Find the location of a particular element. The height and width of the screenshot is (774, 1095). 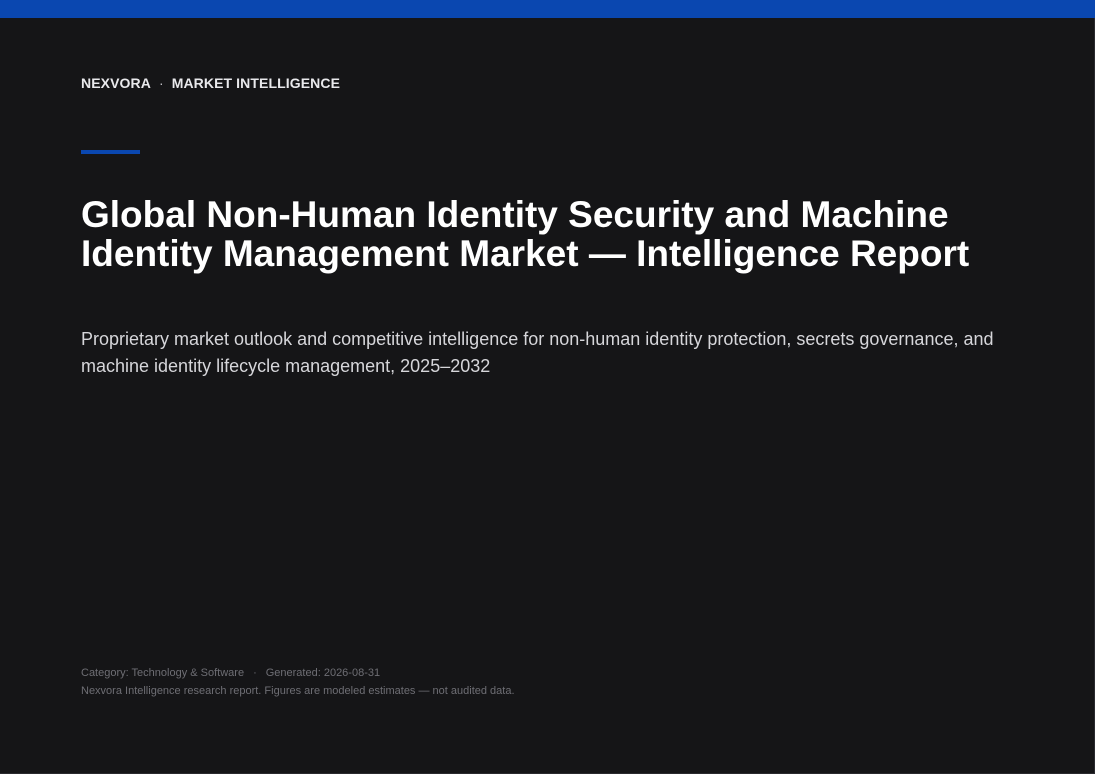

section-name: MARKET INTELLIGENCE is located at coordinates (256, 83).